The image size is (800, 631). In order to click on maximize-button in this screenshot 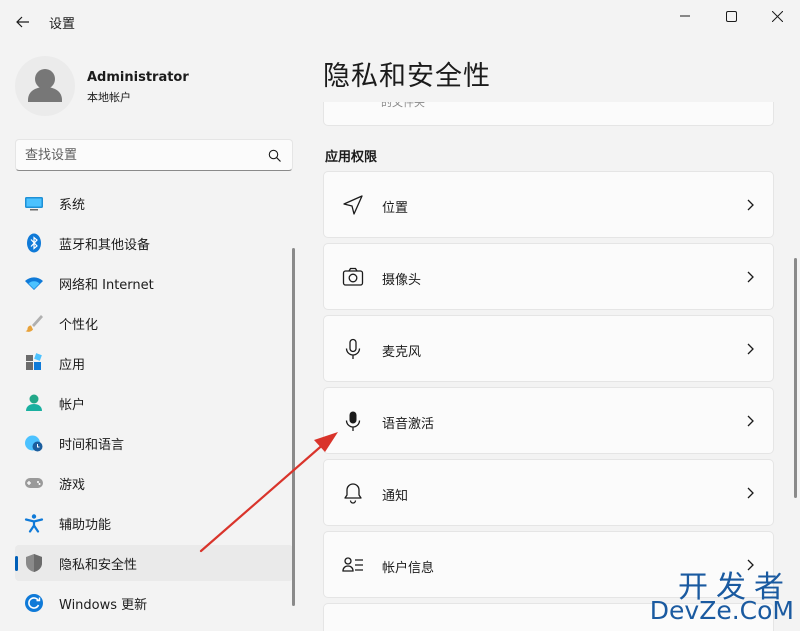, I will do `click(731, 16)`.